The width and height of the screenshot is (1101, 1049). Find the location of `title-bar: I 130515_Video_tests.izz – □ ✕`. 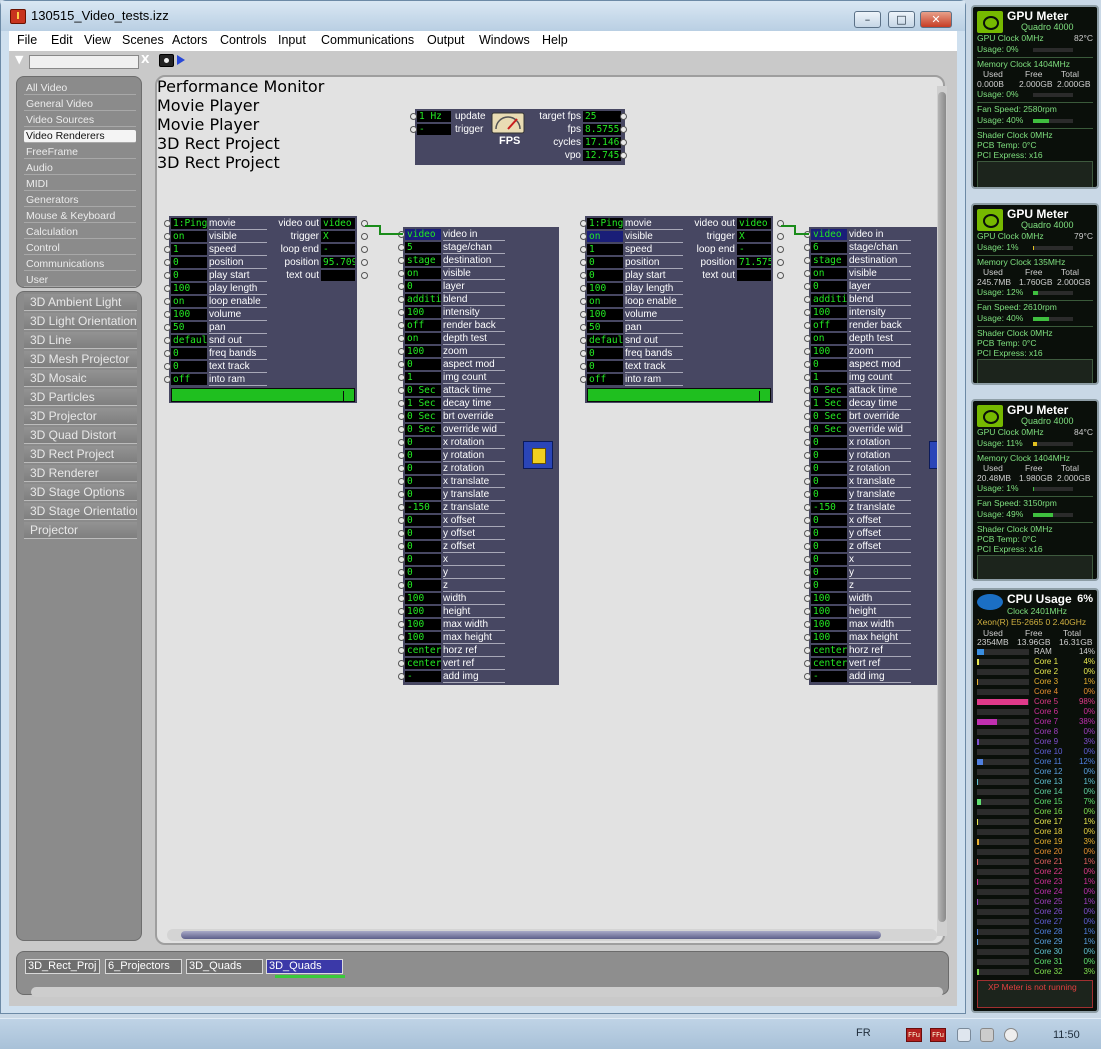

title-bar: I 130515_Video_tests.izz – □ ✕ is located at coordinates (483, 16).